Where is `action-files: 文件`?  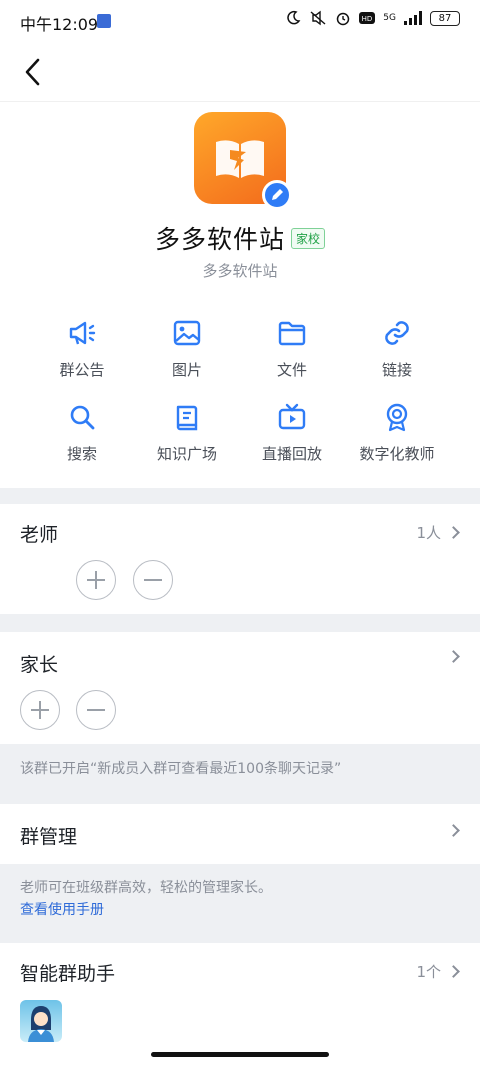 action-files: 文件 is located at coordinates (292, 351).